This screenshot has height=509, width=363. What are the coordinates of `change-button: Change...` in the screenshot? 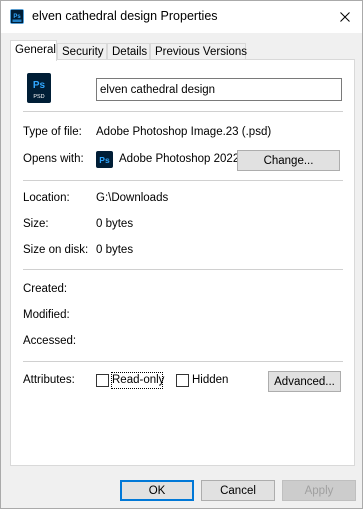 It's located at (288, 160).